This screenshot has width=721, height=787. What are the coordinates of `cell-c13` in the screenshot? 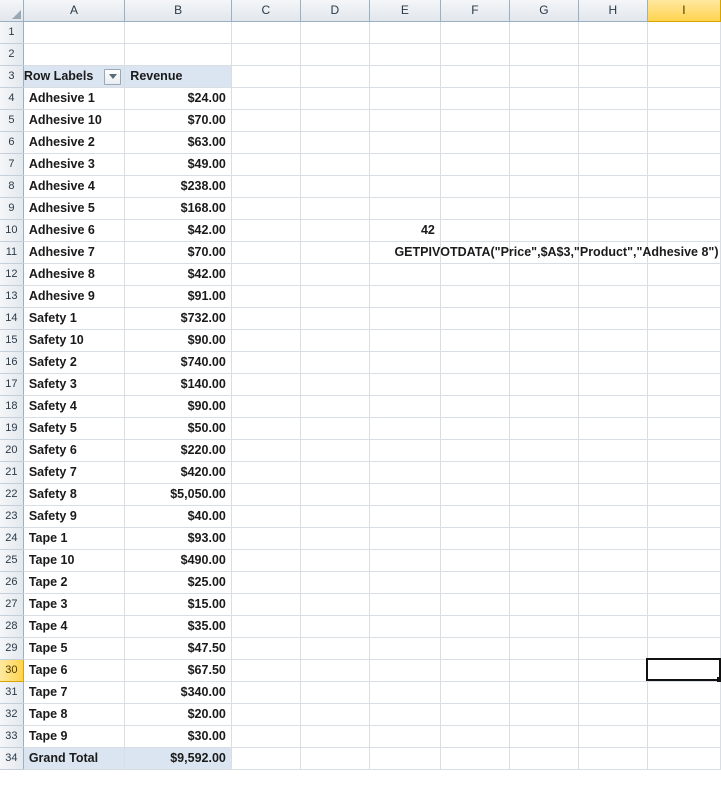 It's located at (266, 296).